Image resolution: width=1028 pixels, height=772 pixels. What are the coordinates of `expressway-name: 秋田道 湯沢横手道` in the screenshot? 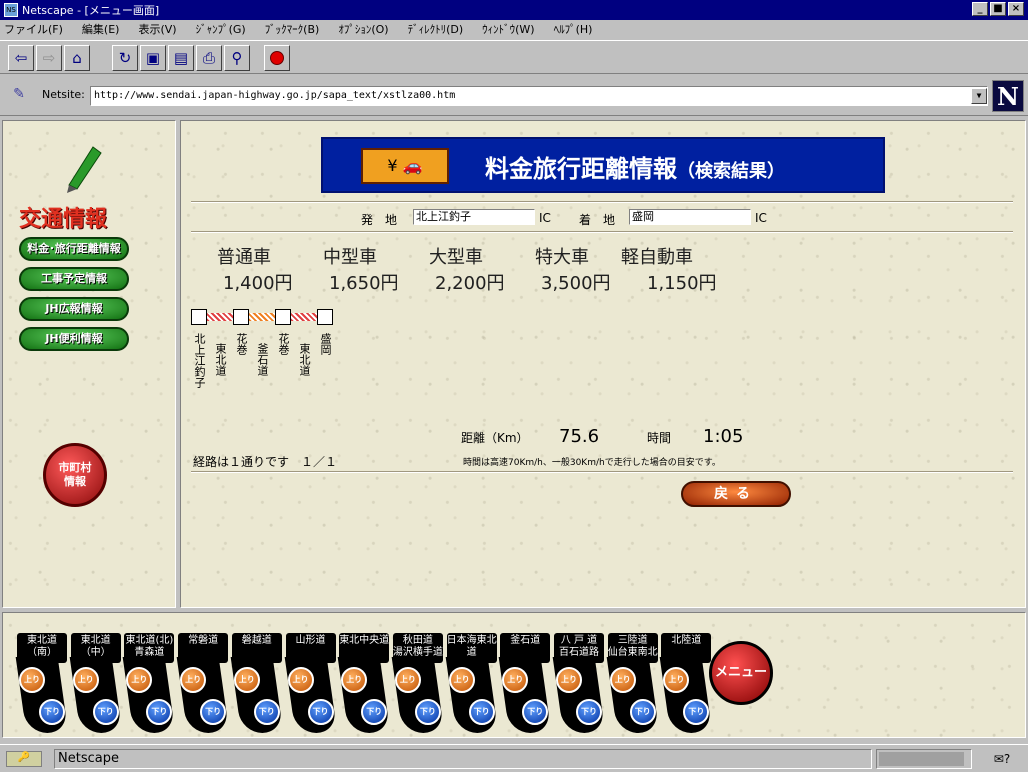 It's located at (417, 648).